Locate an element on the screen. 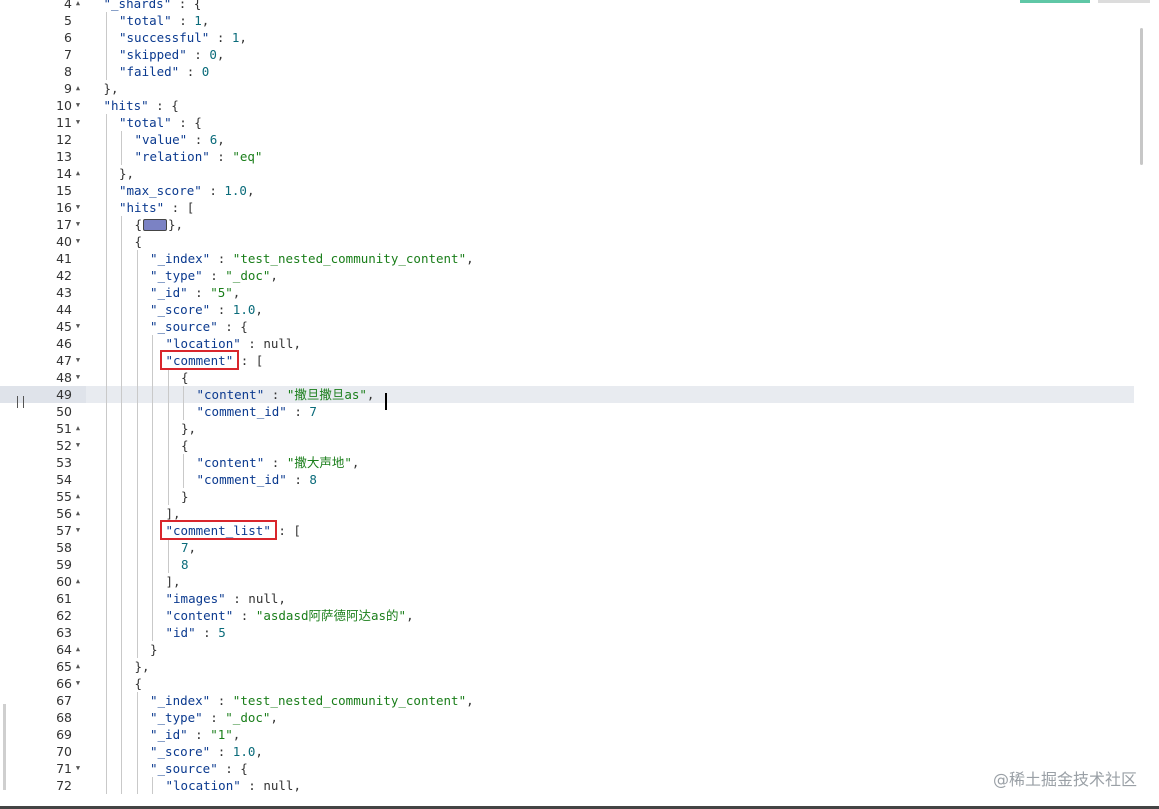  code-line: "images" : null, is located at coordinates (610, 598).